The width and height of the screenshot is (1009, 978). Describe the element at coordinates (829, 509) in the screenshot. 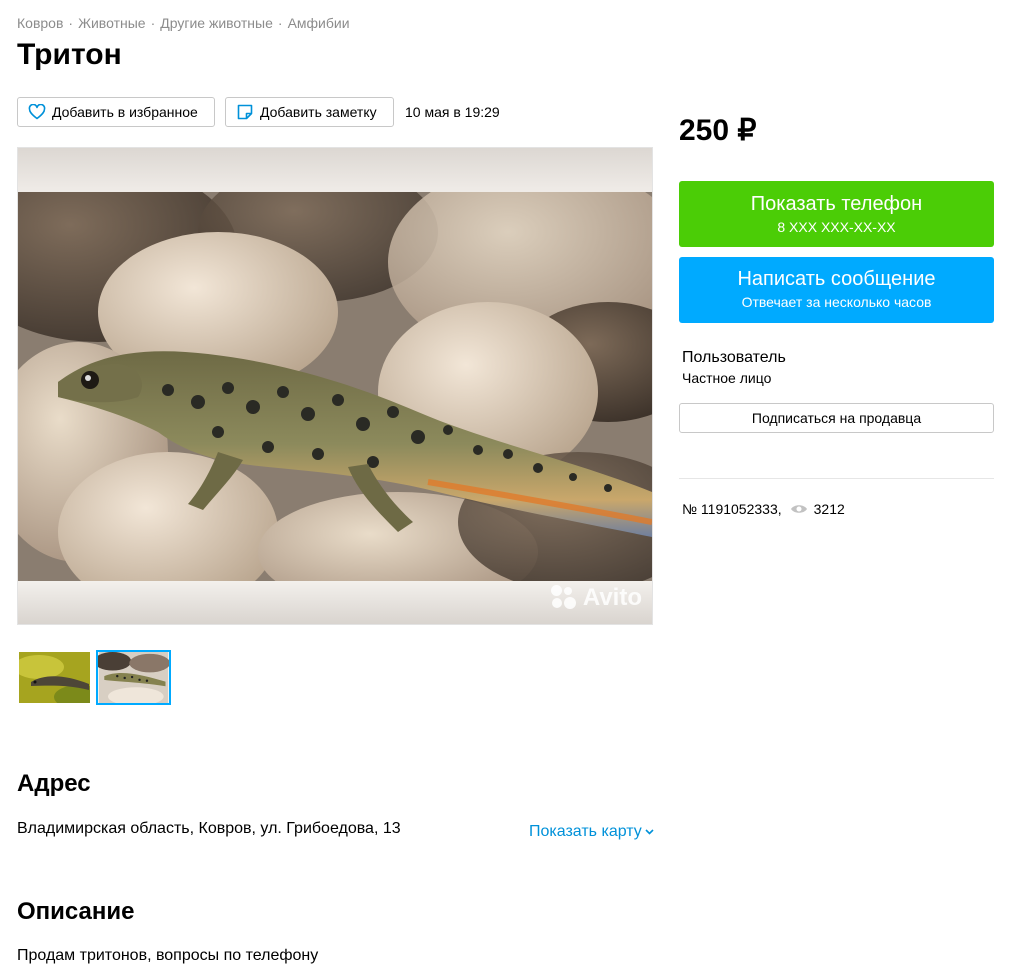

I see `view-count: 3212` at that location.